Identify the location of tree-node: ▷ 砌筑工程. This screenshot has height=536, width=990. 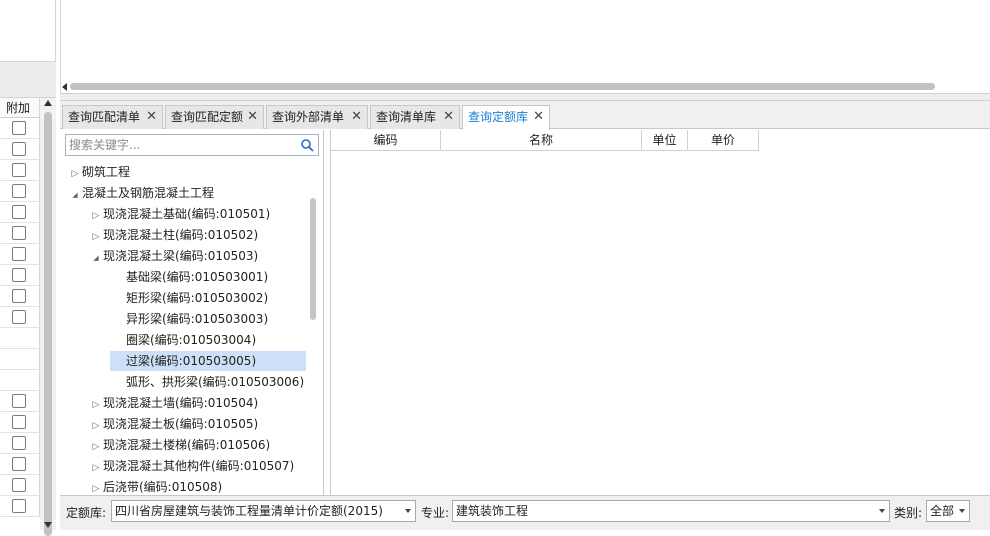
(99, 172).